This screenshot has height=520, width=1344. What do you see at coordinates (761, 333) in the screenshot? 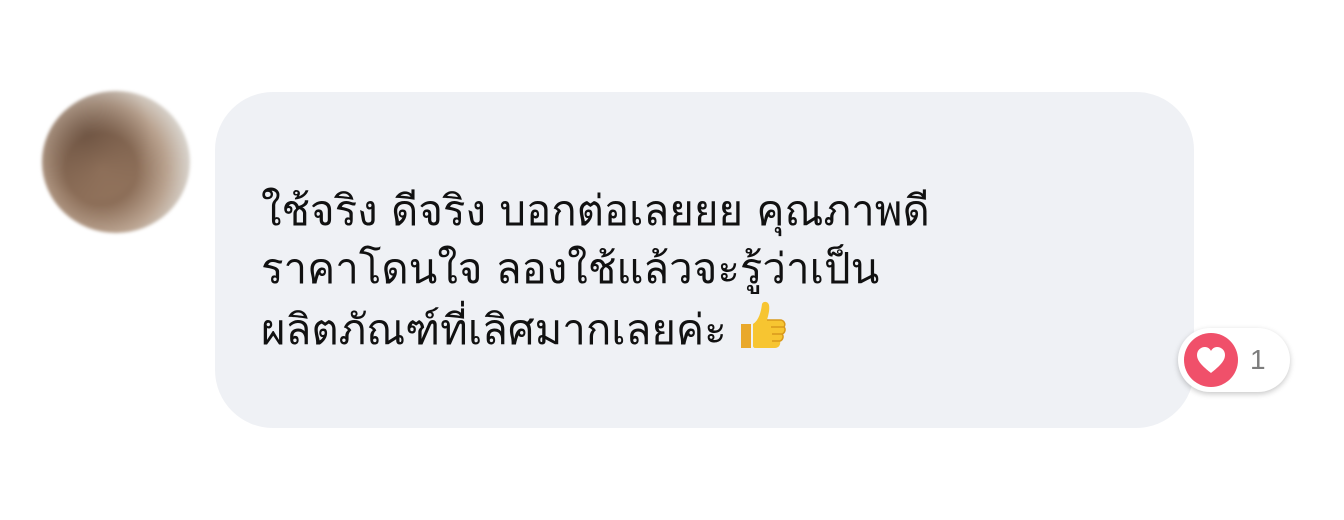
I see `thumbs-up-icon` at bounding box center [761, 333].